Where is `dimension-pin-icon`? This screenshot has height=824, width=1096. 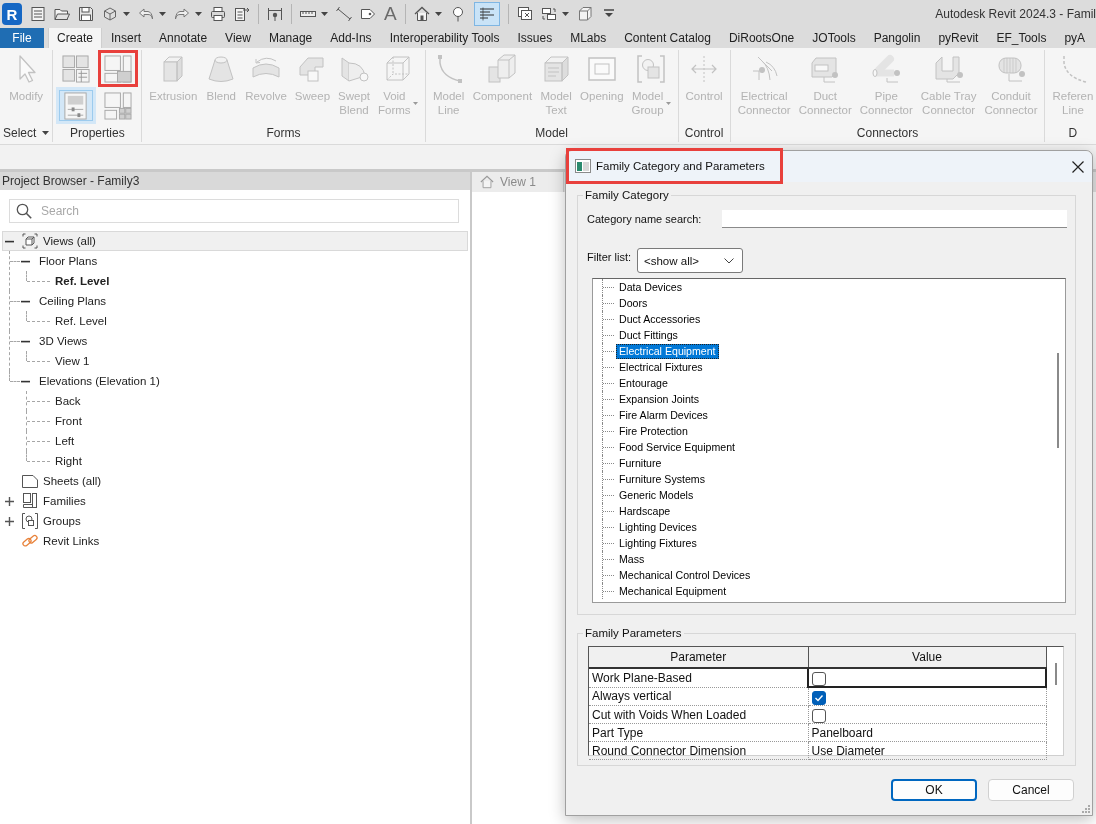
dimension-pin-icon is located at coordinates (275, 14).